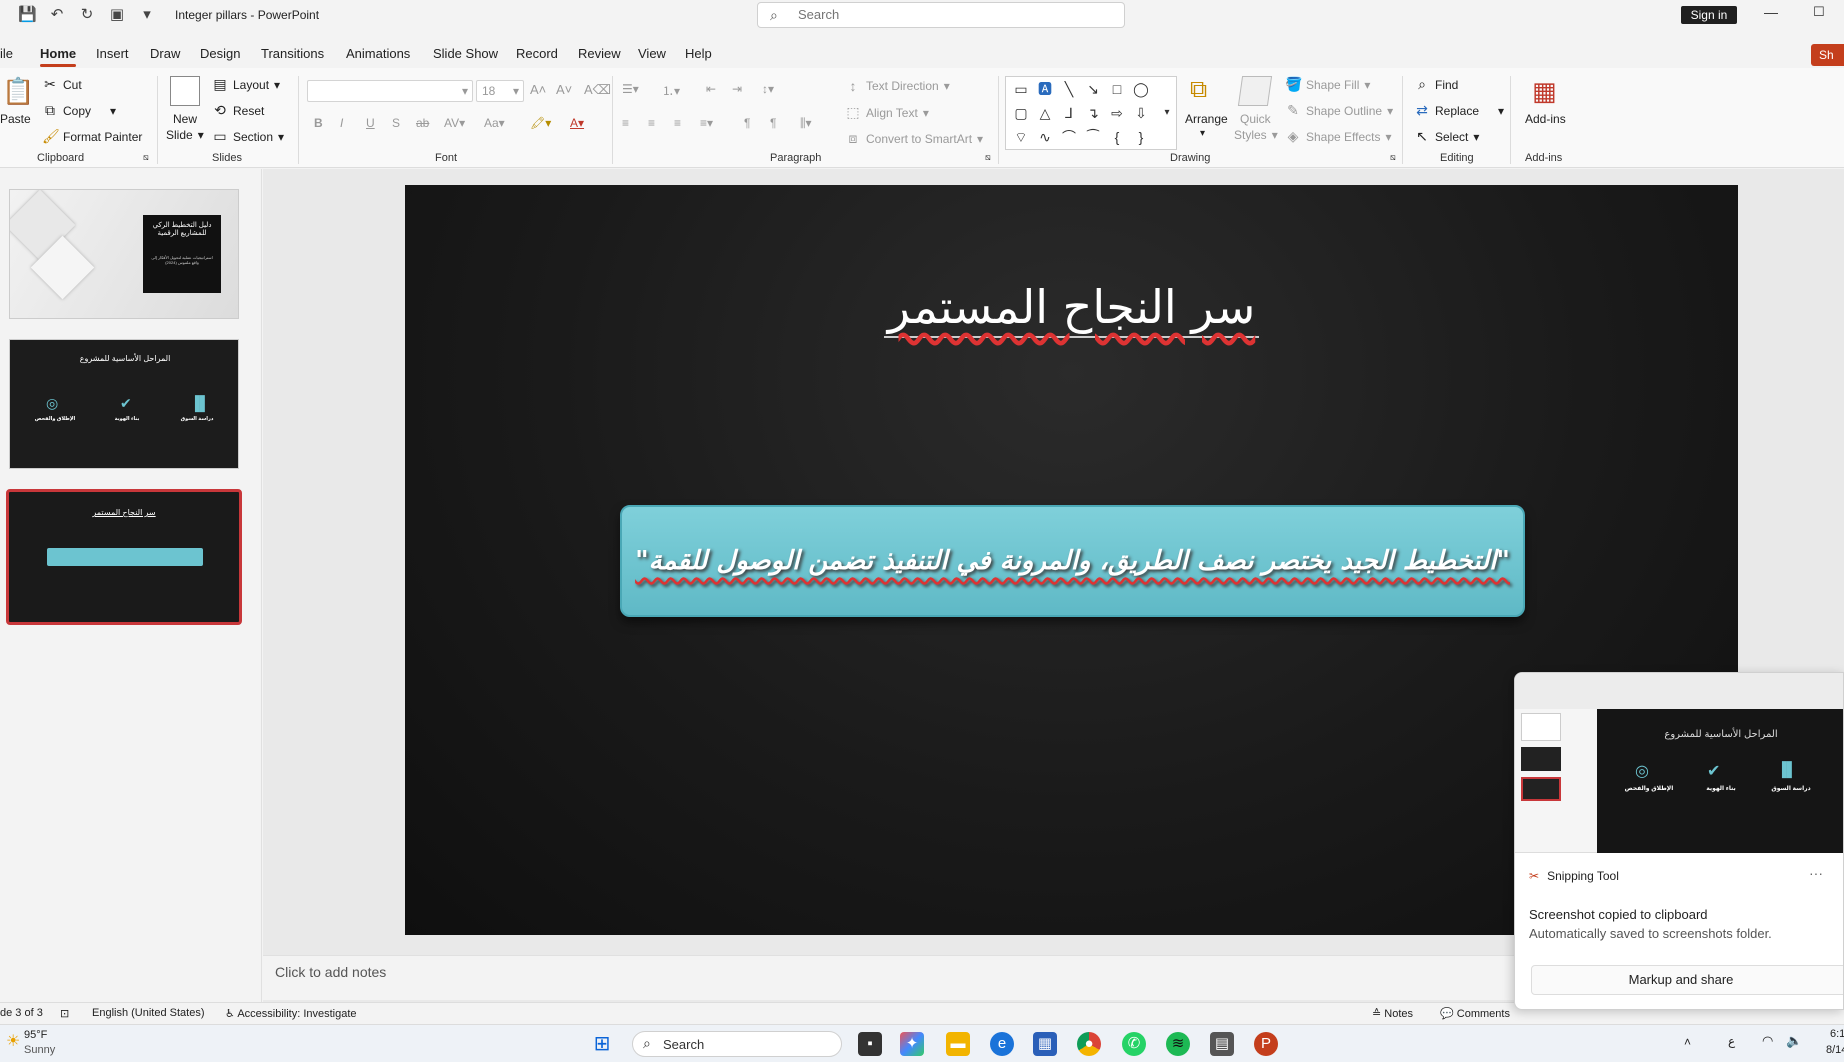  I want to click on slide-thumbnail-3: سر النجاح المستمر, so click(124, 557).